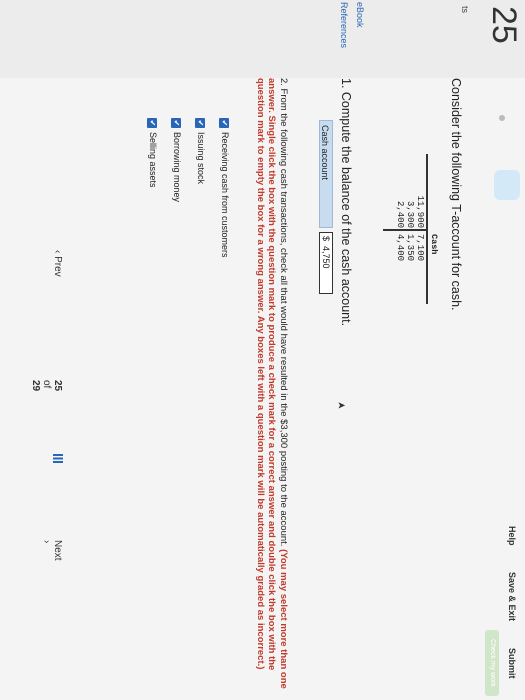 This screenshot has width=525, height=700. I want to click on choice-label: Issuing stock, so click(201, 158).